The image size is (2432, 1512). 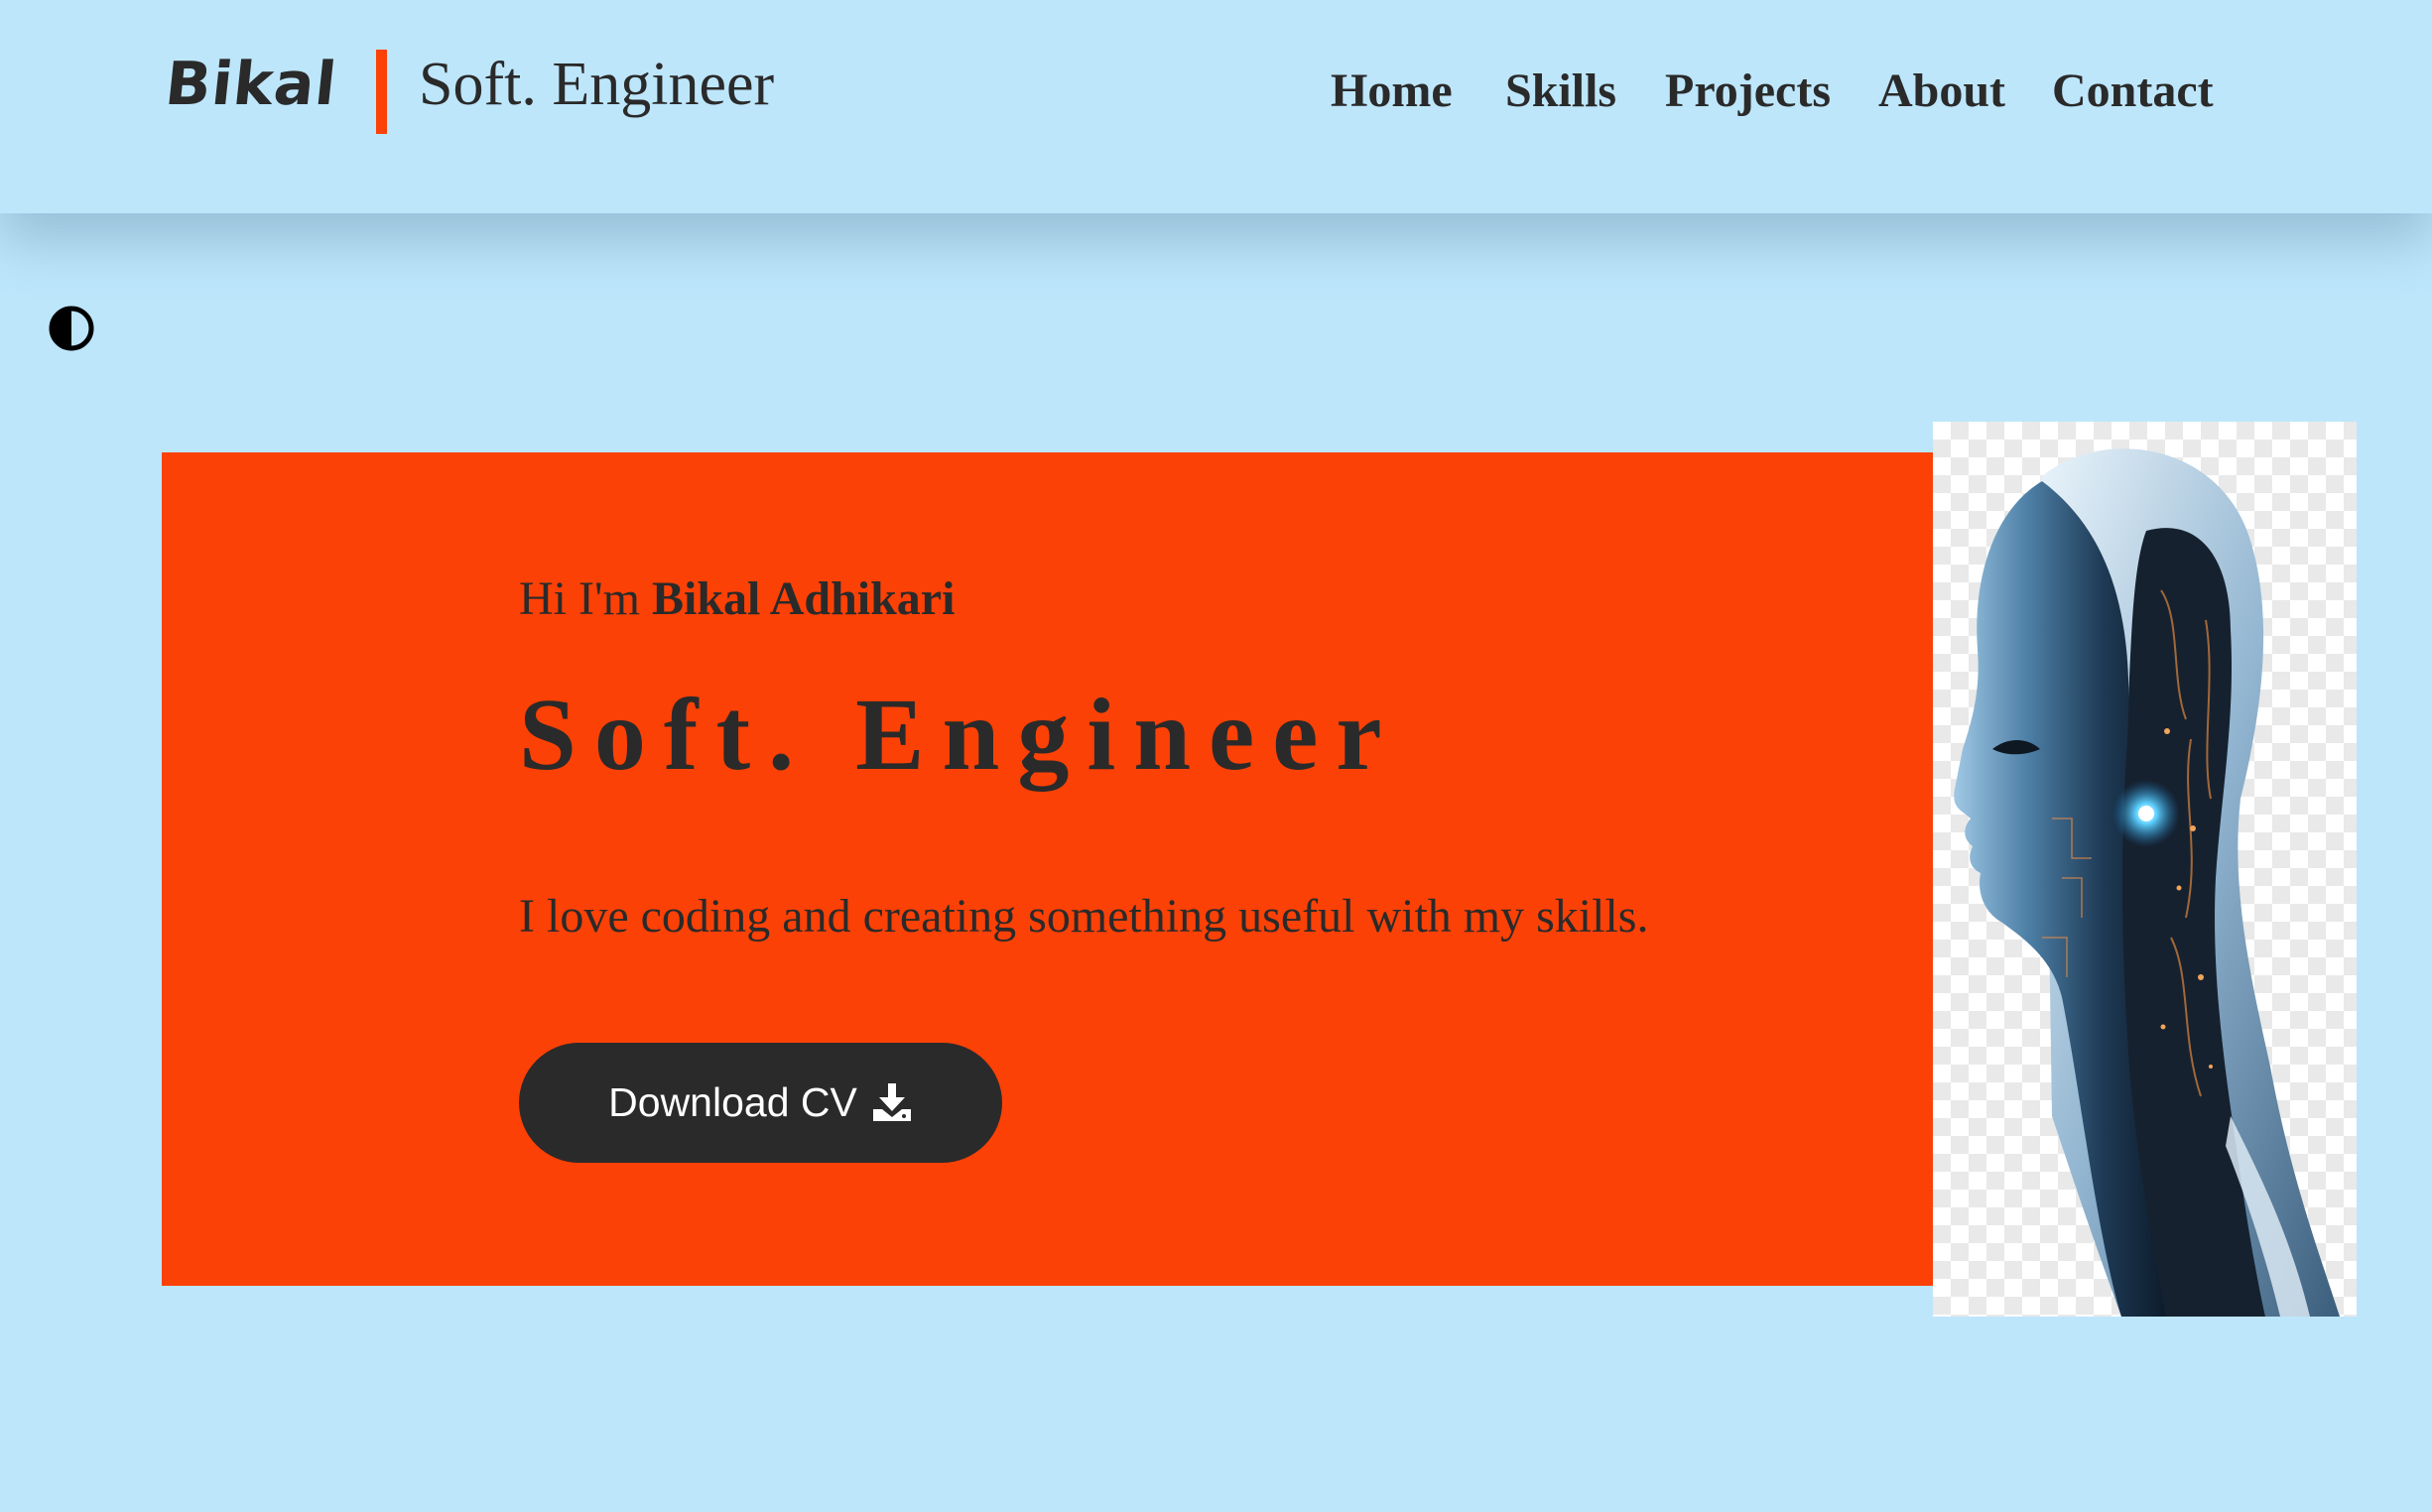 I want to click on logo-divider, so click(x=381, y=92).